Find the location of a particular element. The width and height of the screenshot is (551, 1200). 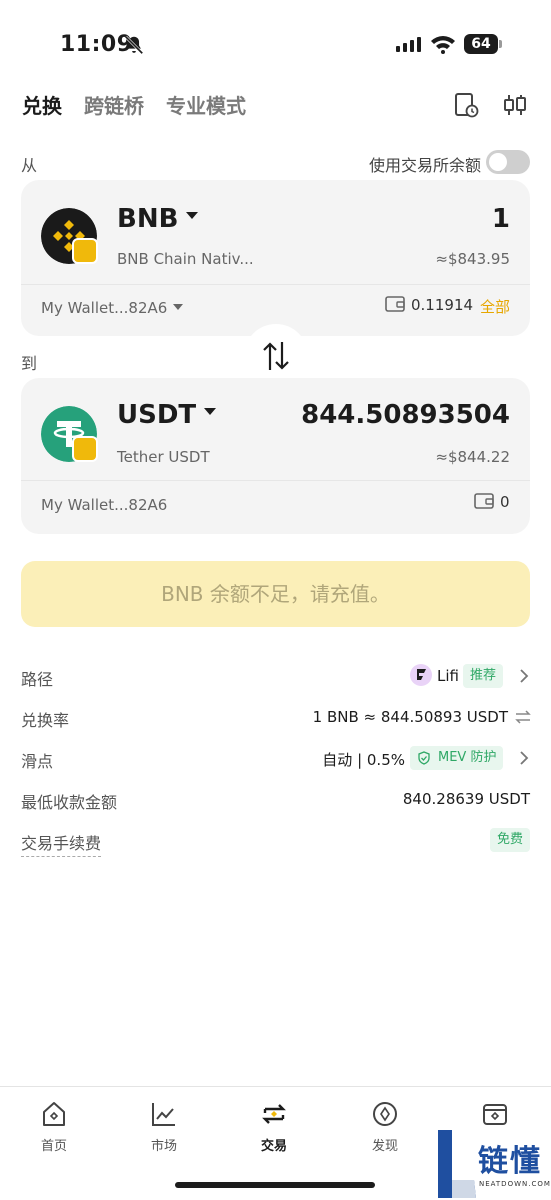

watermark-subtitle: NEATDOWN.COM is located at coordinates (515, 1184).